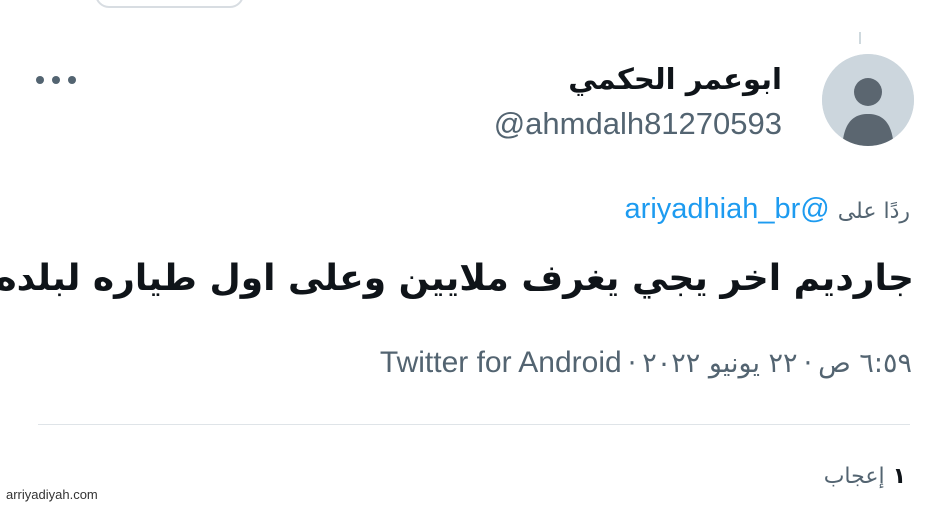  I want to click on avatar, so click(868, 100).